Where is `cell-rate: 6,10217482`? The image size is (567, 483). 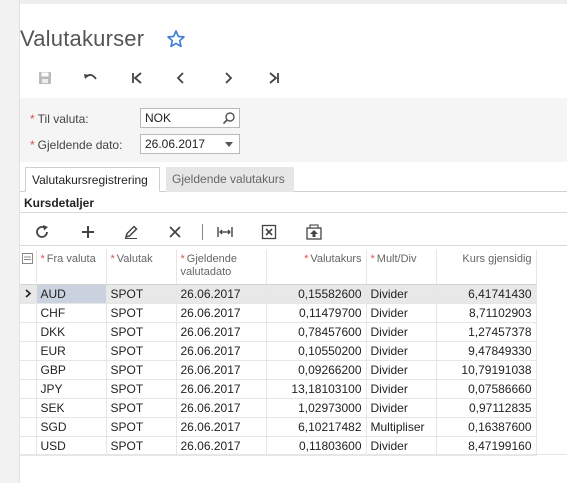
cell-rate: 6,10217482 is located at coordinates (316, 427).